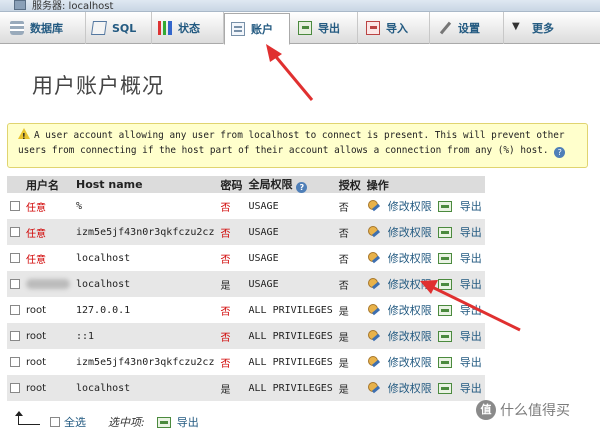 Image resolution: width=600 pixels, height=430 pixels. What do you see at coordinates (17, 28) in the screenshot?
I see `database-icon` at bounding box center [17, 28].